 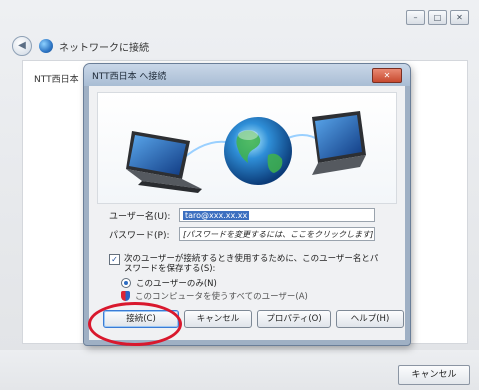 I want to click on laptop-globe-laptop-illustration, so click(x=246, y=152).